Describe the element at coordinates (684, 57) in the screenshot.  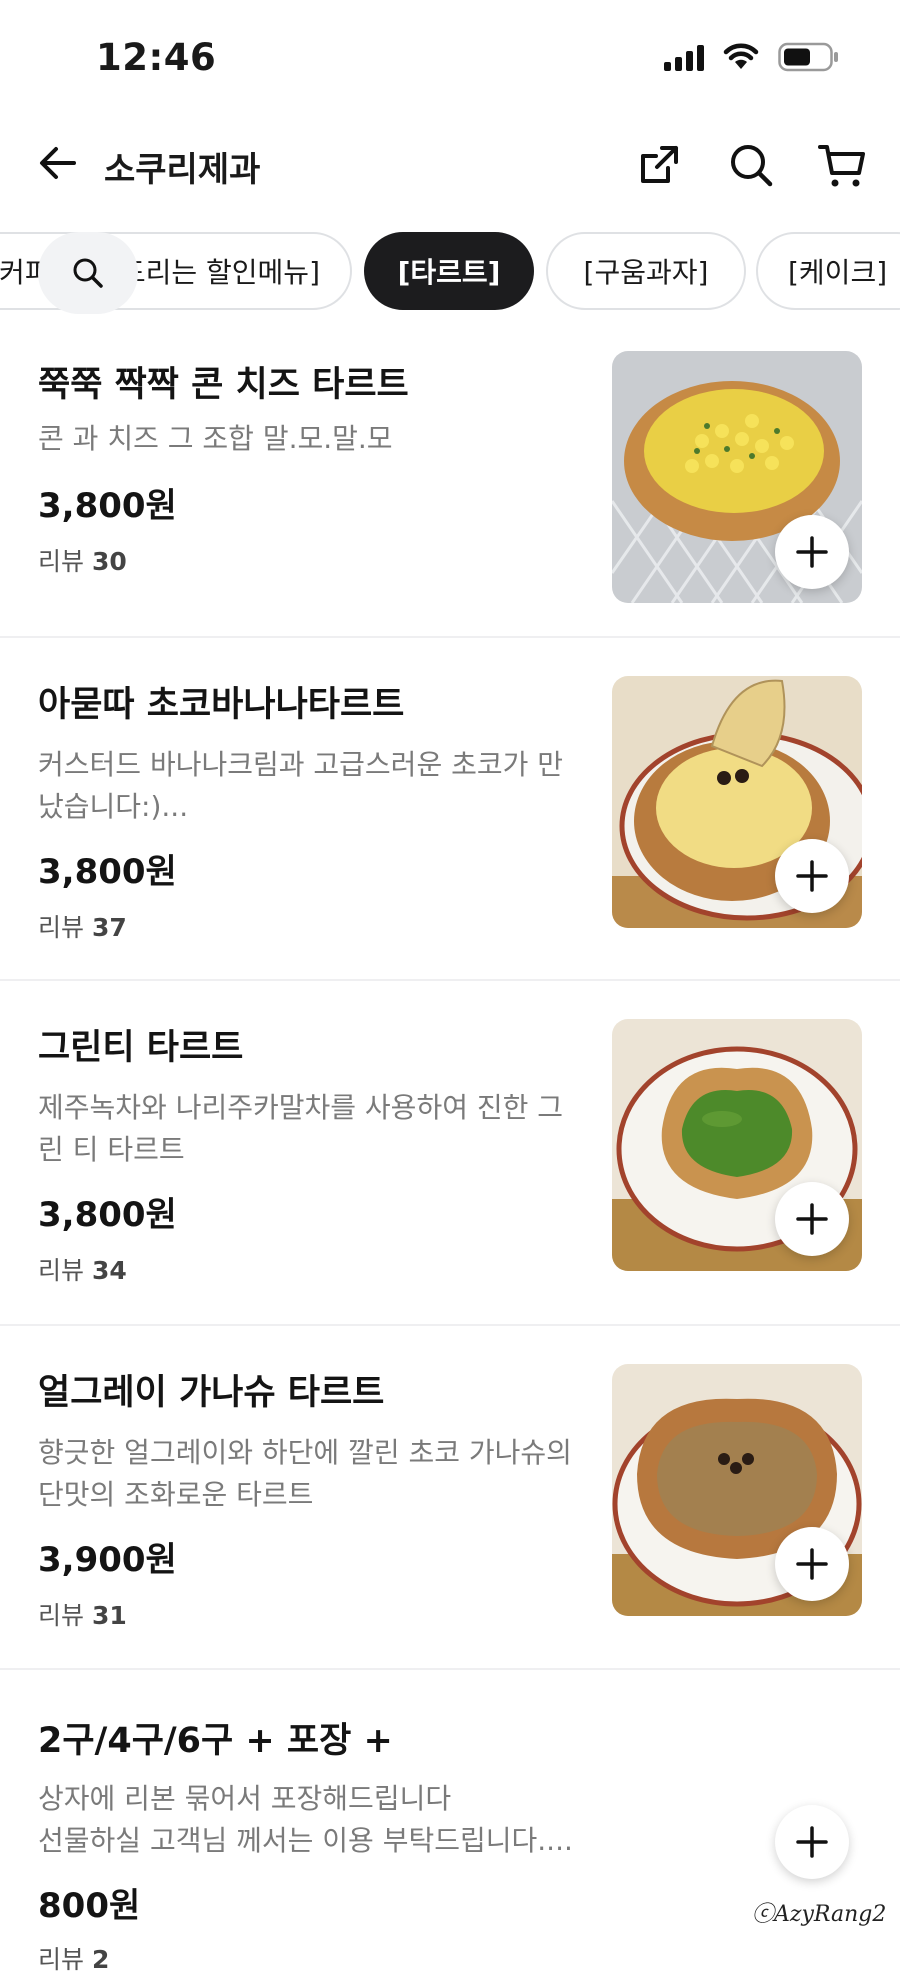
I see `cellular-signal-icon` at that location.